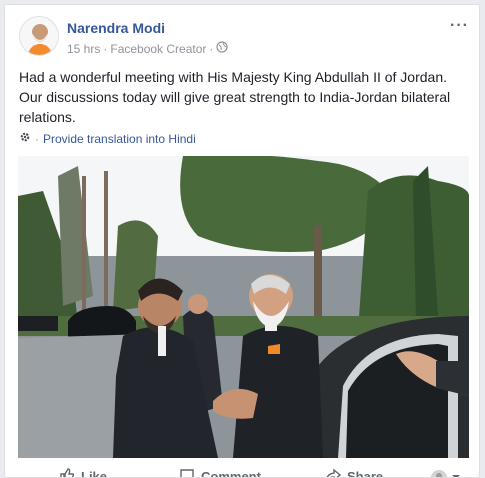 The width and height of the screenshot is (485, 478). What do you see at coordinates (231, 473) in the screenshot?
I see `comment-label: Comment` at bounding box center [231, 473].